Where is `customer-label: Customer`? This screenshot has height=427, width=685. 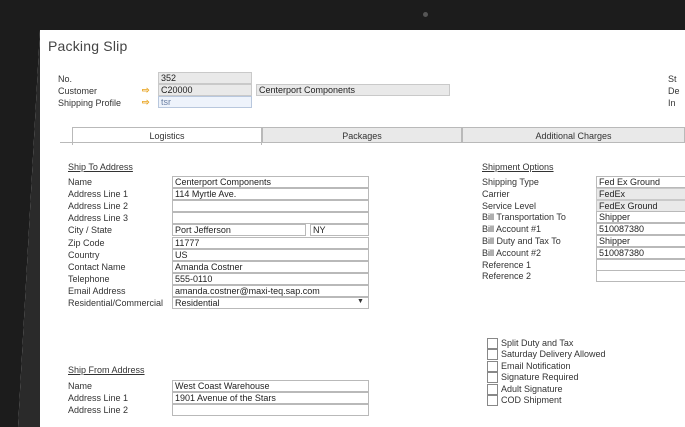 customer-label: Customer is located at coordinates (78, 91).